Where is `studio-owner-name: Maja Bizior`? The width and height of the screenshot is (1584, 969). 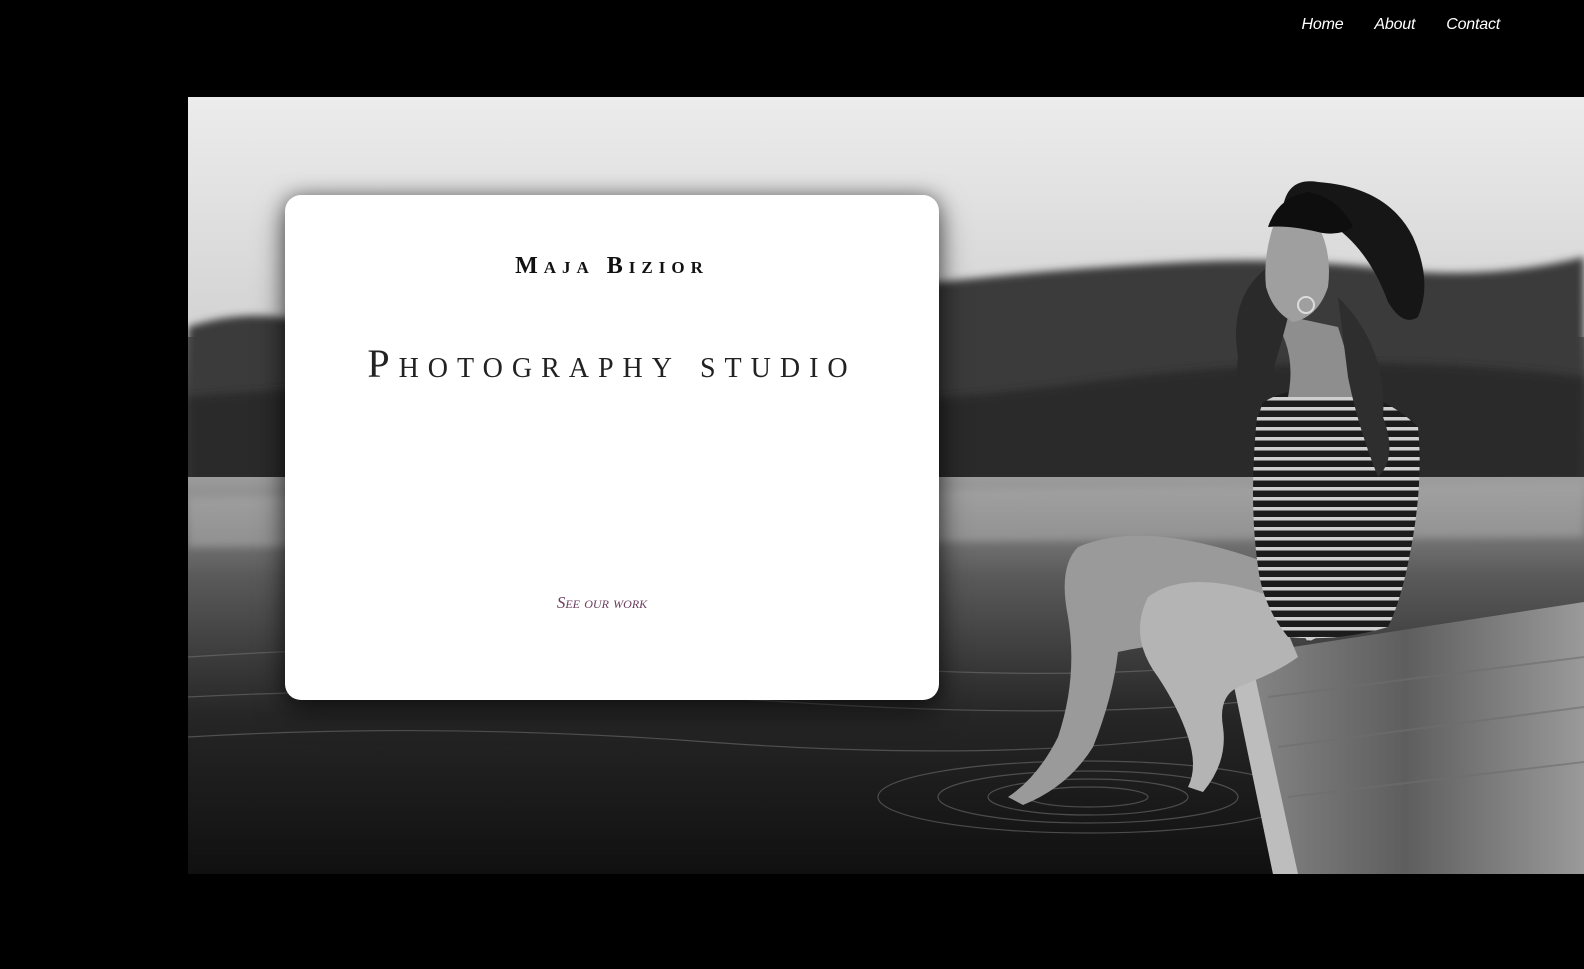 studio-owner-name: Maja Bizior is located at coordinates (612, 266).